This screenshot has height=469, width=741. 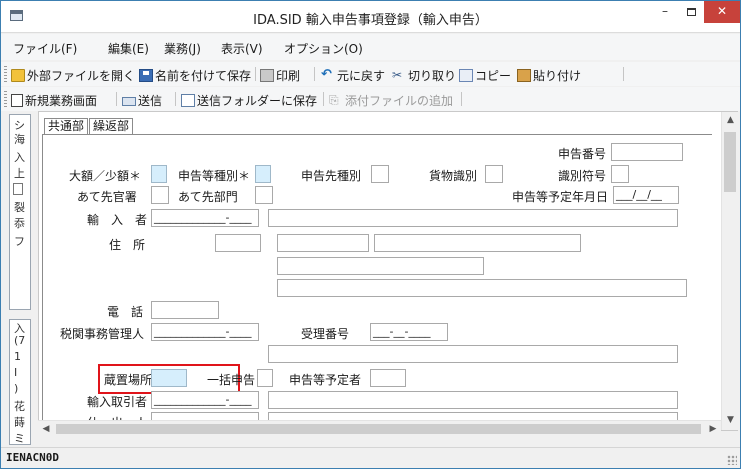 I want to click on import-trader-name-field, so click(x=473, y=400).